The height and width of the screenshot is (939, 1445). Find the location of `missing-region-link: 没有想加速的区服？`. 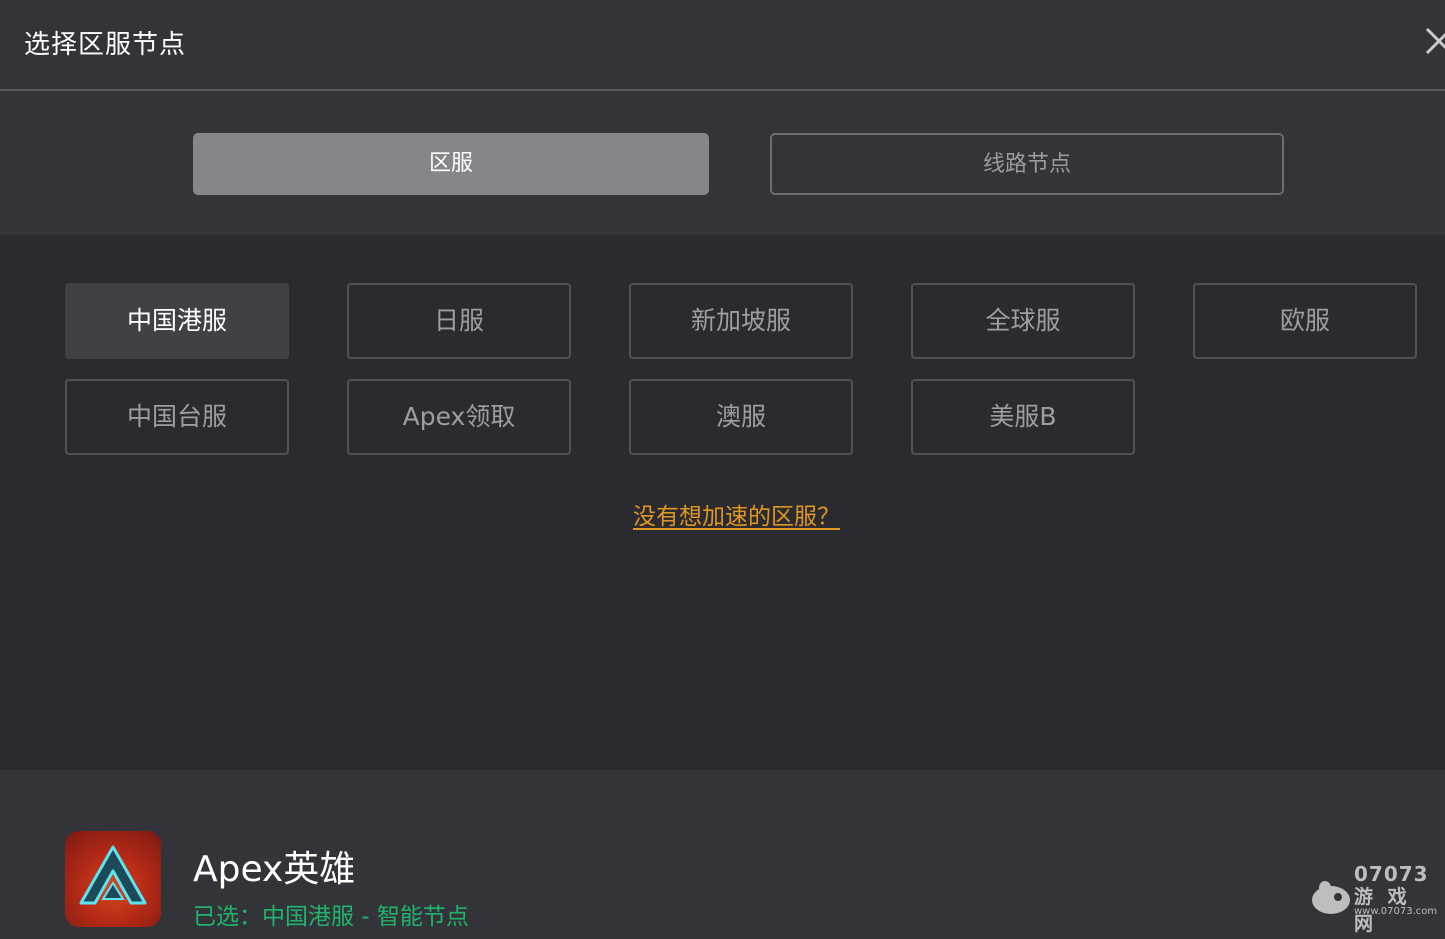

missing-region-link: 没有想加速的区服？ is located at coordinates (736, 514).